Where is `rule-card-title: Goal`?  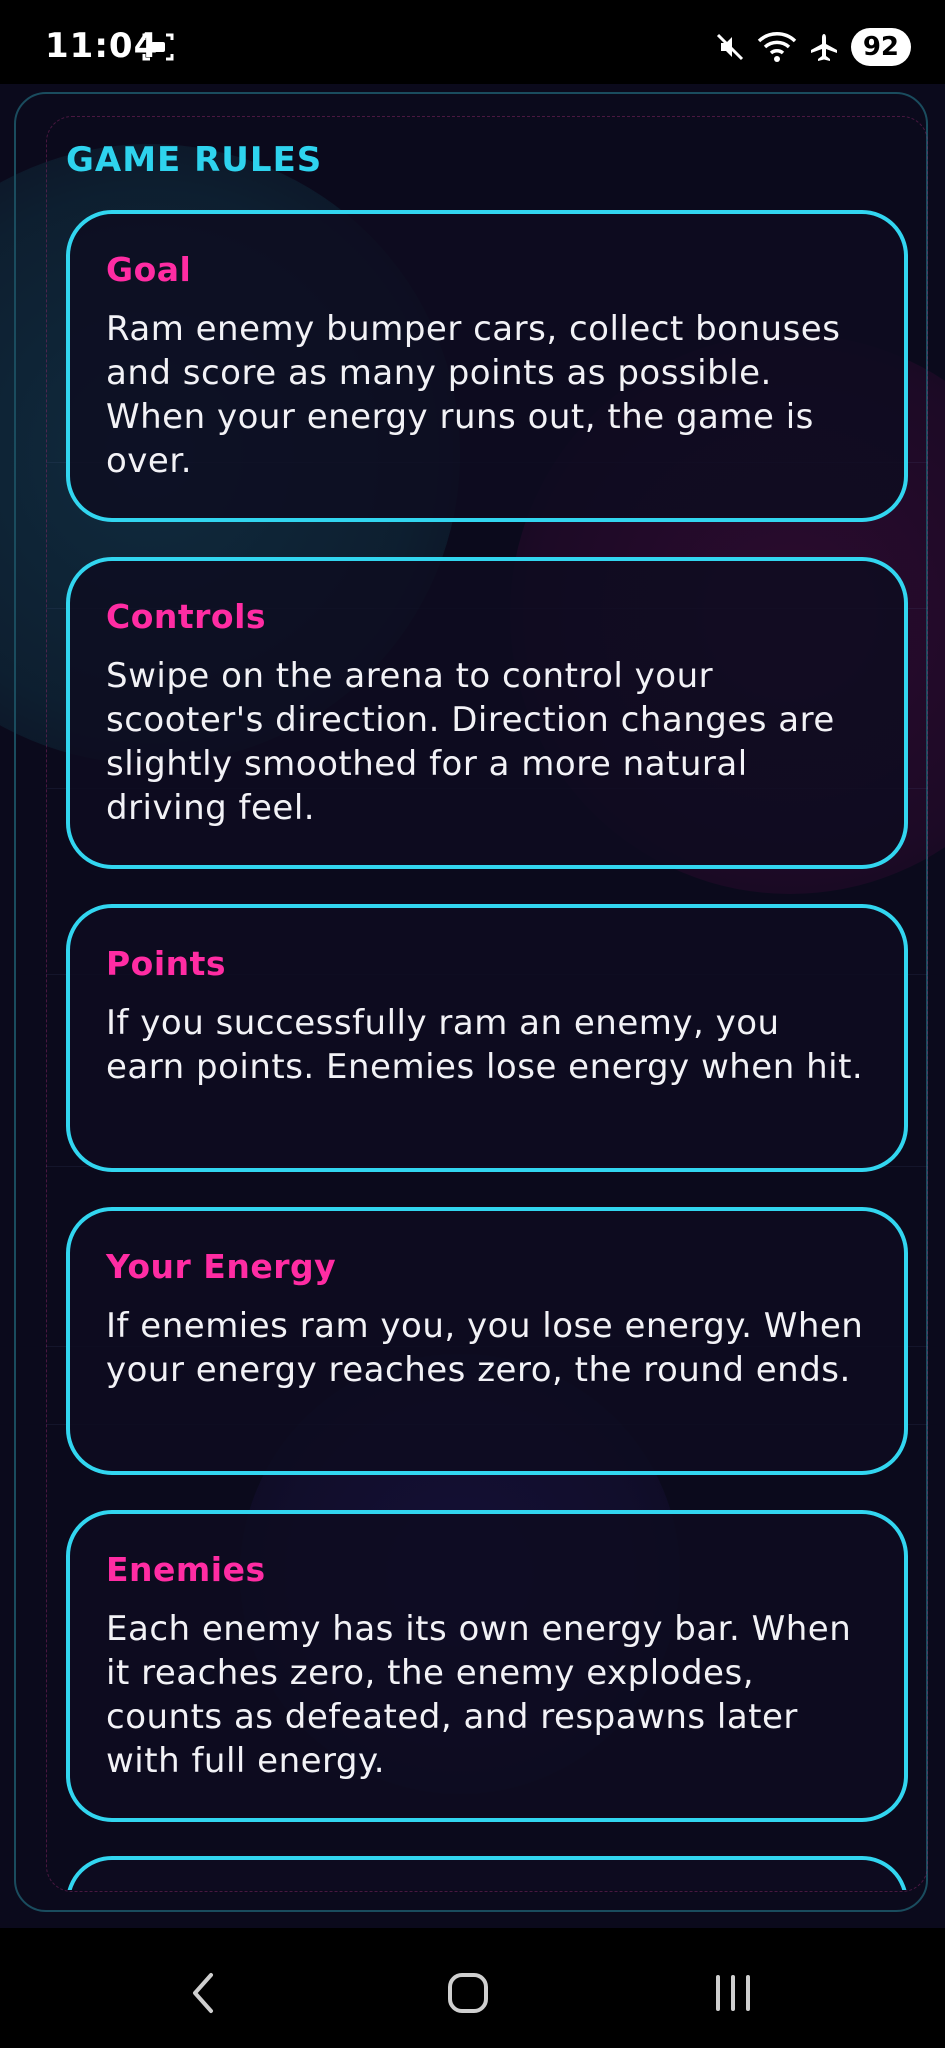
rule-card-title: Goal is located at coordinates (149, 269).